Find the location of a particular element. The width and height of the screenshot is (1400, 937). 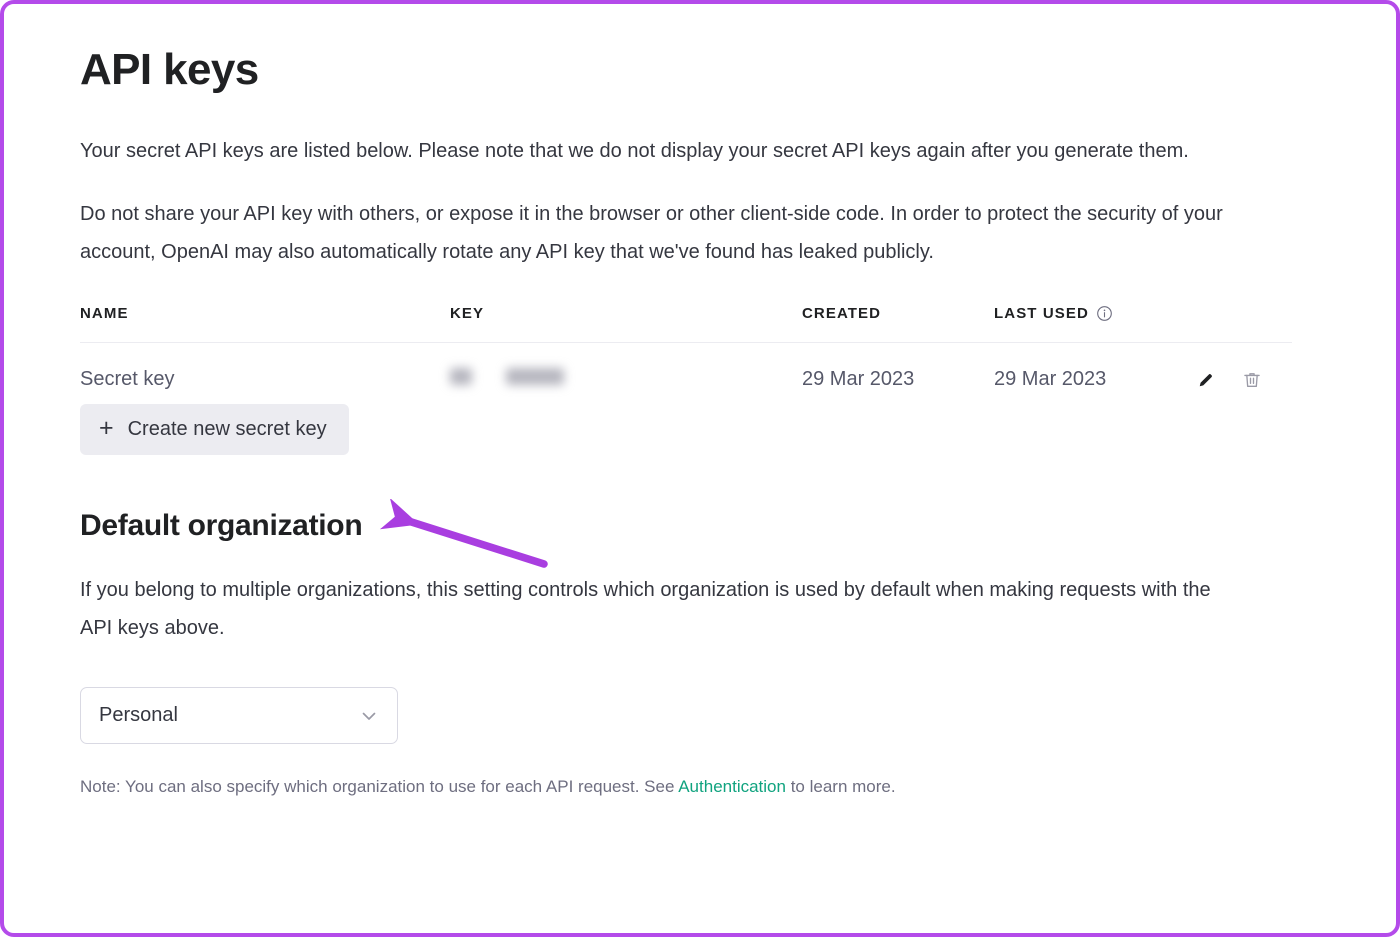

default-organization-selected-value: Personal is located at coordinates (138, 715).